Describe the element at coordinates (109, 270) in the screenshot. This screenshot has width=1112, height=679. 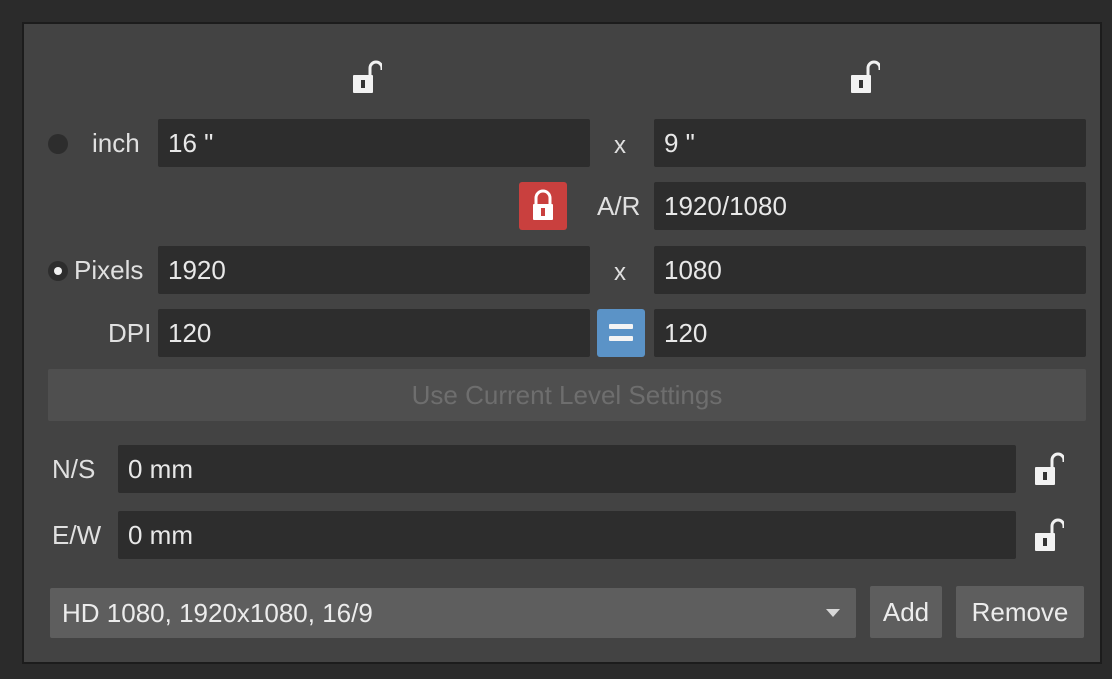
I see `pixels-label: Pixels` at that location.